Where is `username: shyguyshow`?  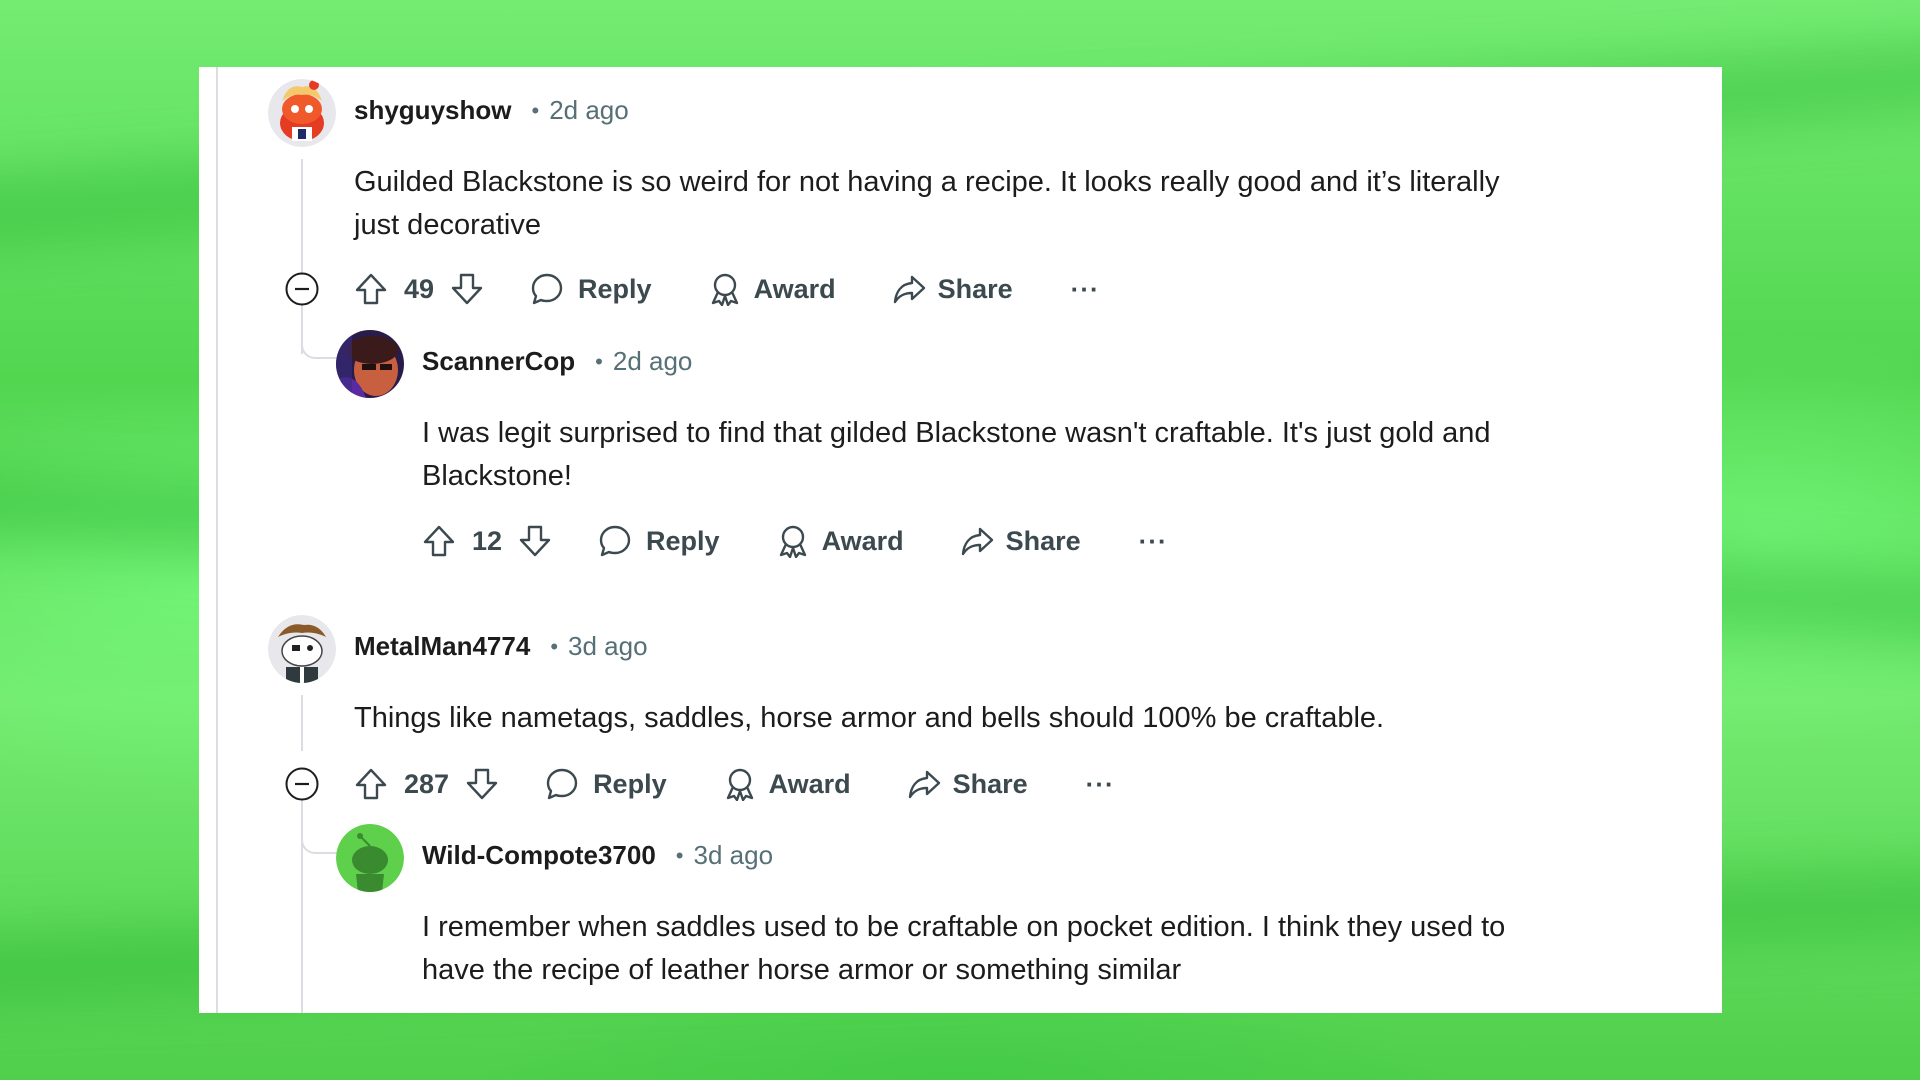 username: shyguyshow is located at coordinates (432, 110).